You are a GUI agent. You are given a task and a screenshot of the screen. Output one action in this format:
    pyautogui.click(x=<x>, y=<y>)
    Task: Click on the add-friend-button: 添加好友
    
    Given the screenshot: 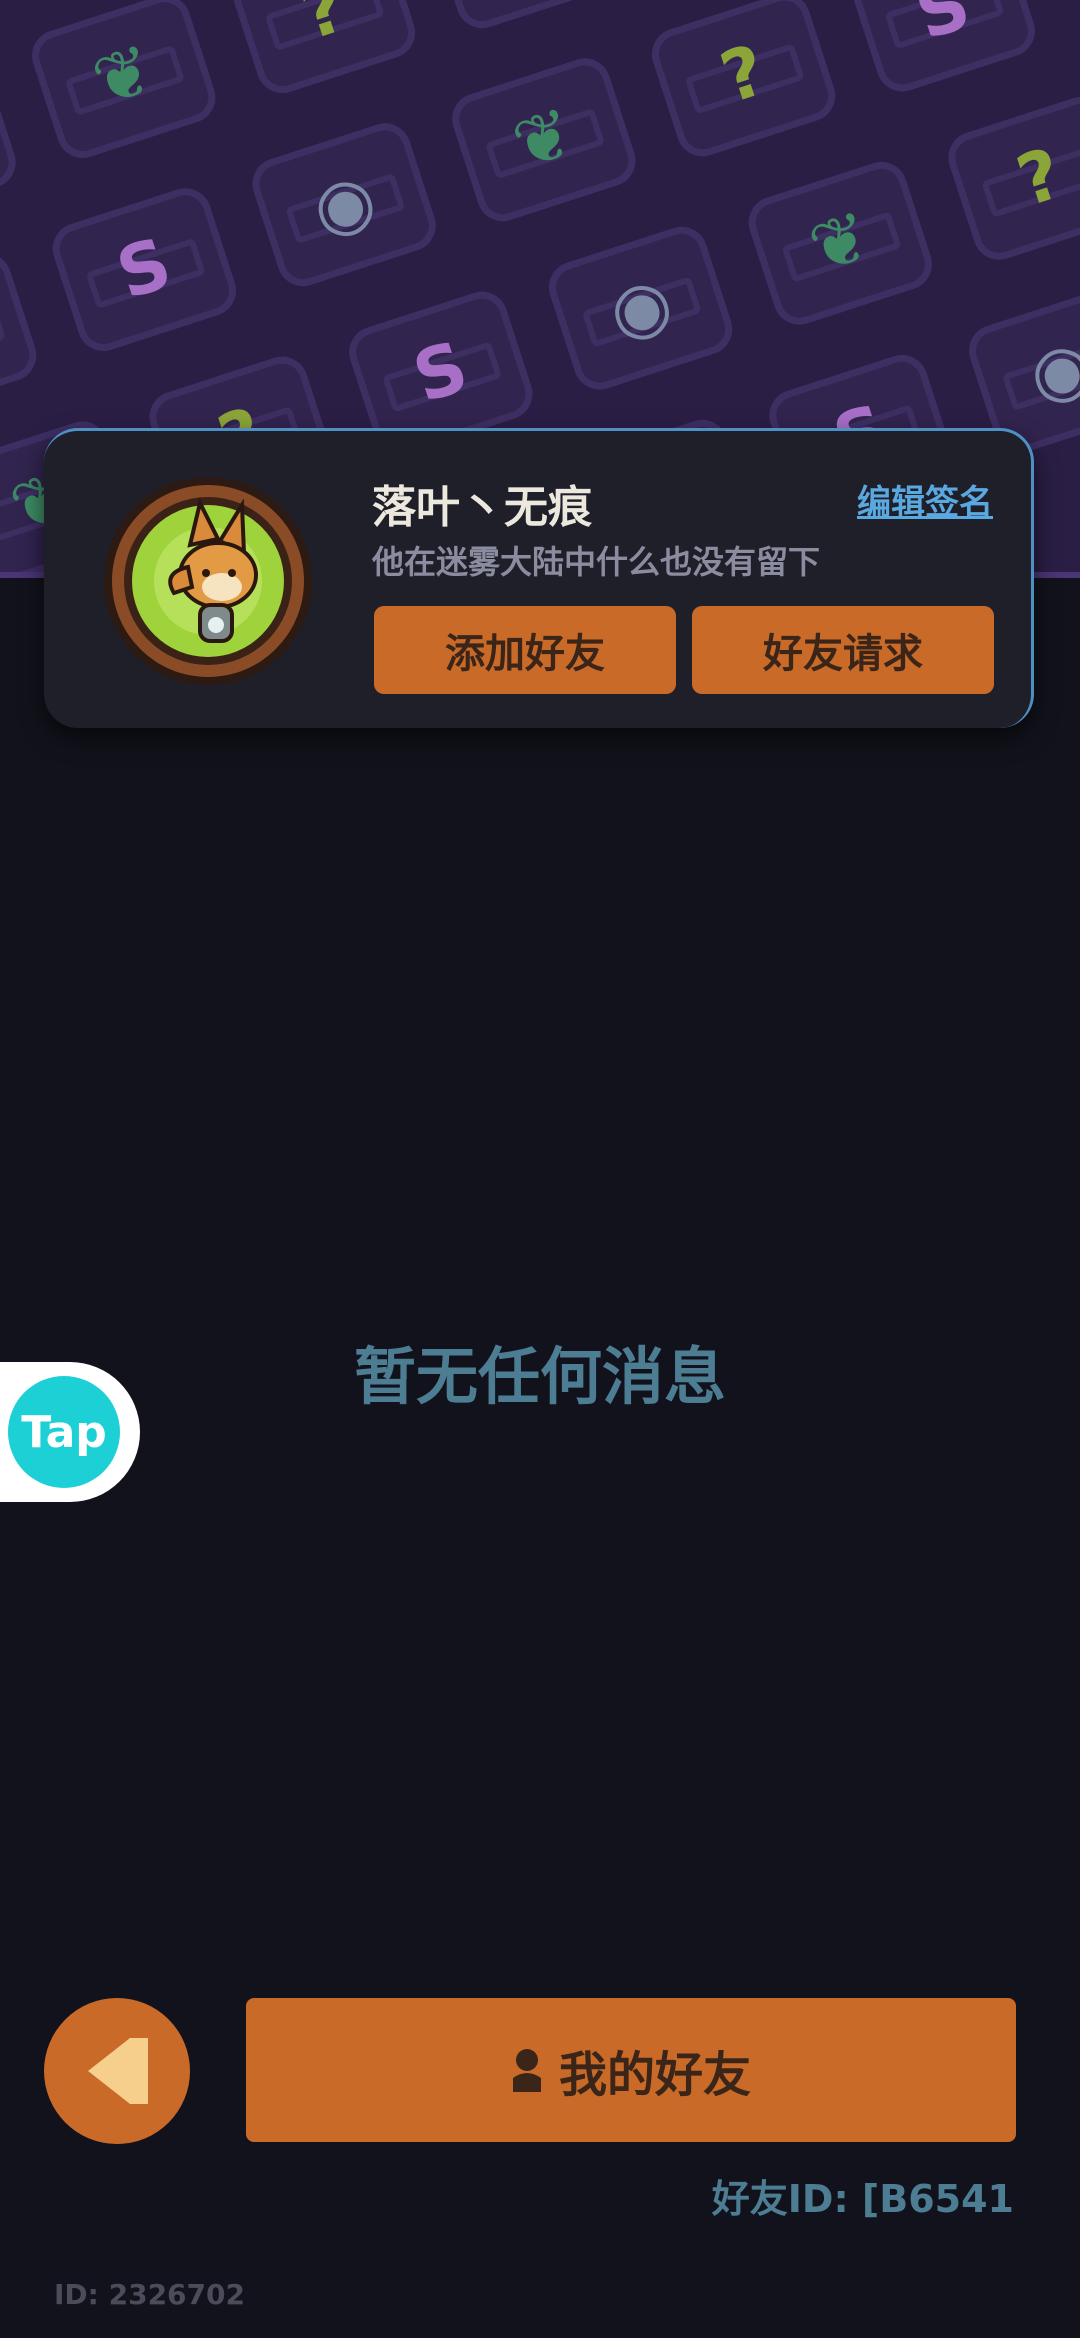 What is the action you would take?
    pyautogui.click(x=525, y=650)
    